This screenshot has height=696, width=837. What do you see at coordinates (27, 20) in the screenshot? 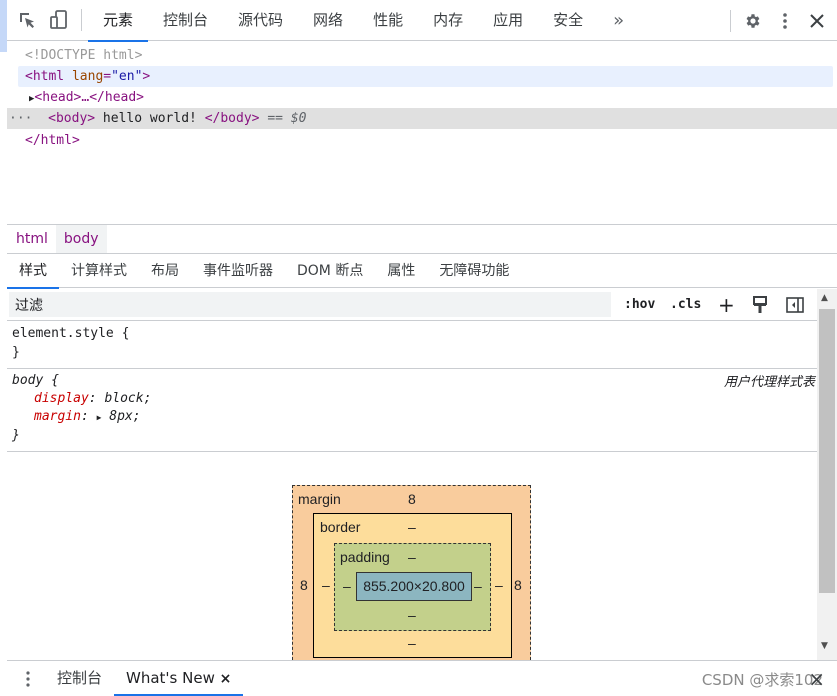
I see `inspect-icon` at bounding box center [27, 20].